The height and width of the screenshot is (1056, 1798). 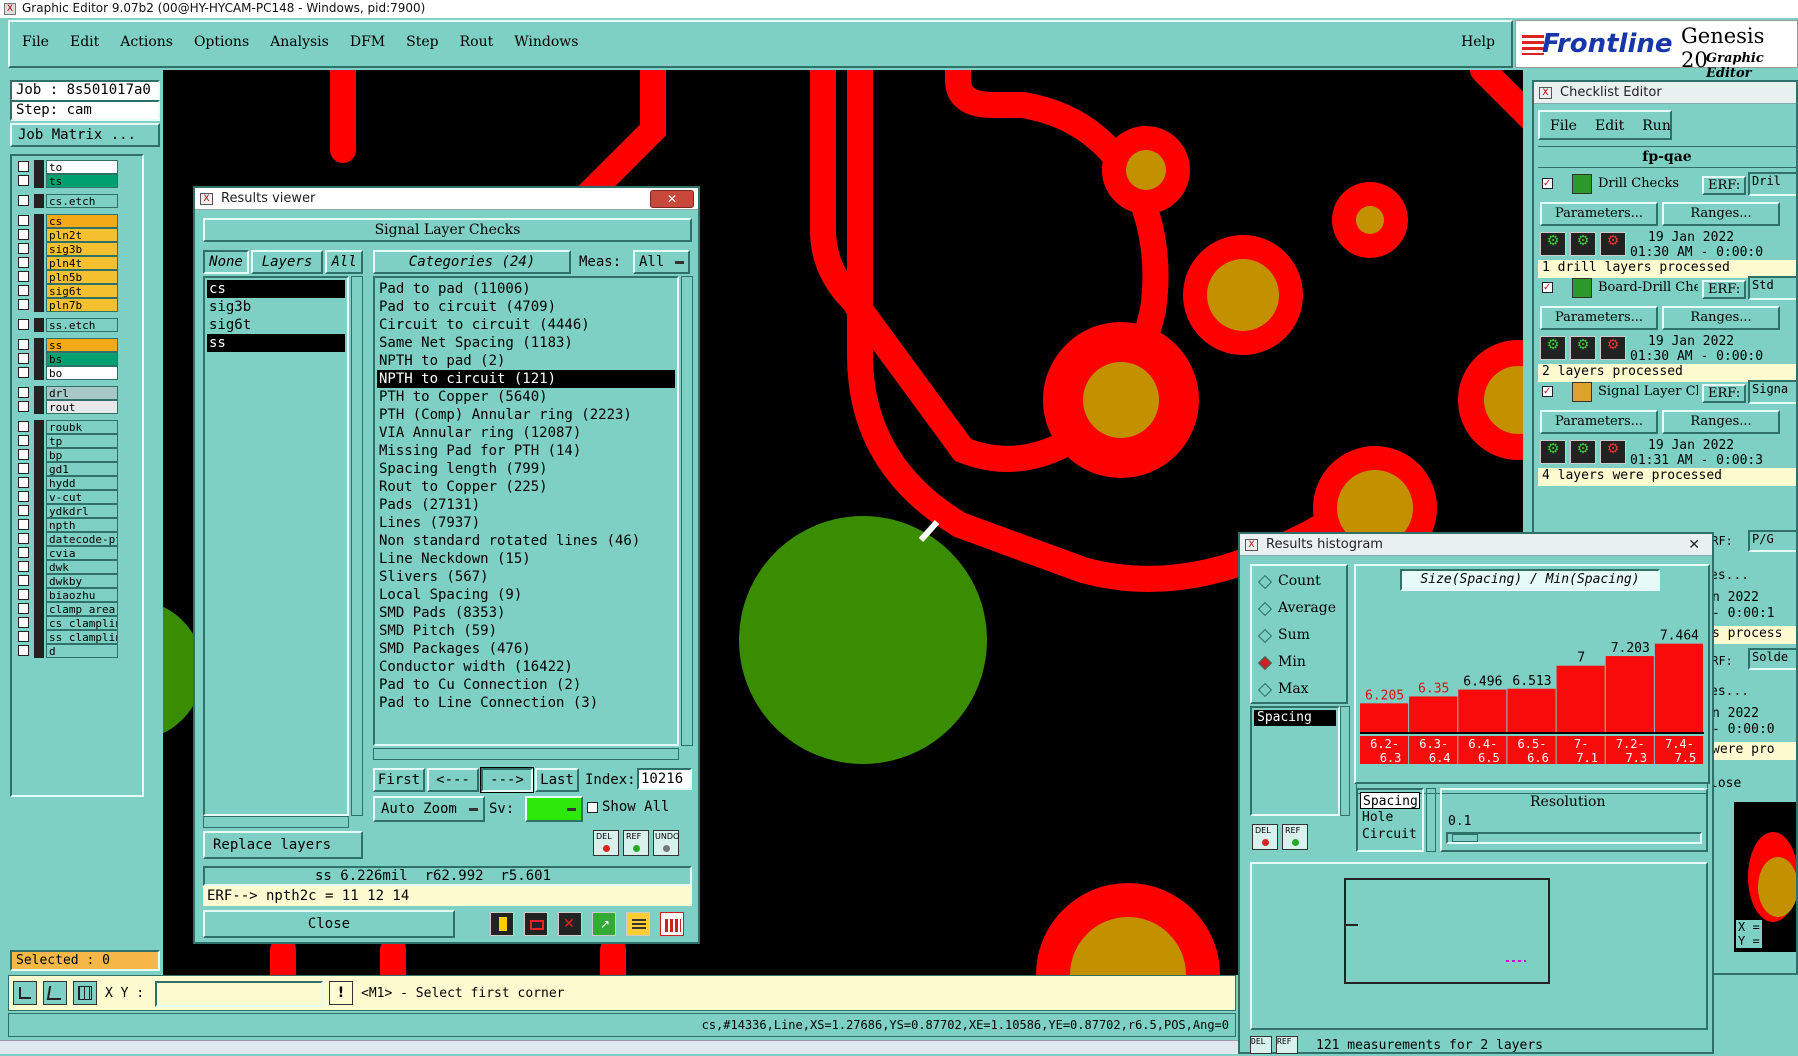 What do you see at coordinates (526, 289) in the screenshot?
I see `category-item: Pad to pad (11006)` at bounding box center [526, 289].